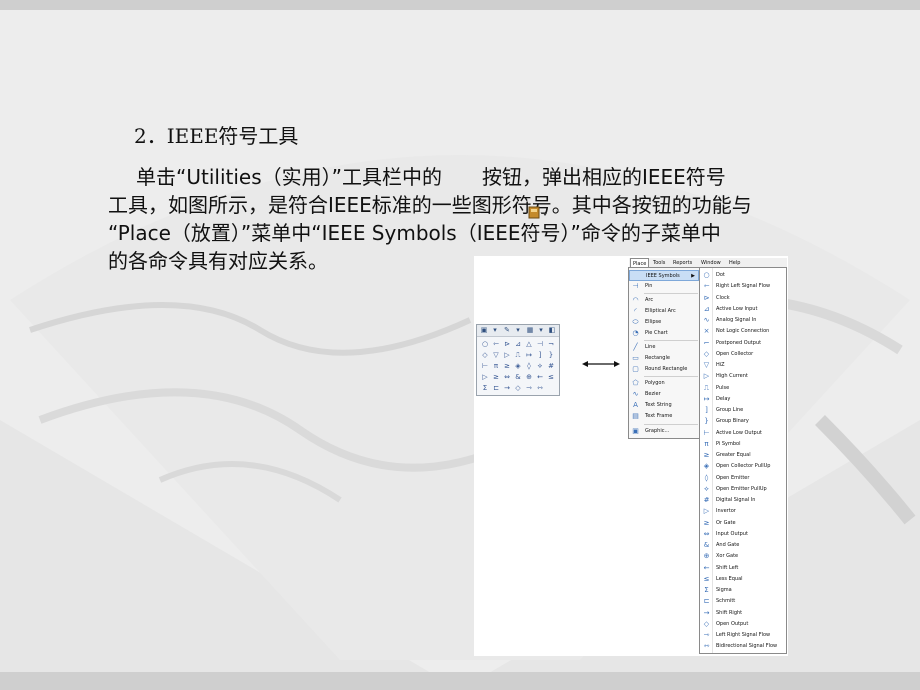 This screenshot has width=920, height=690. I want to click on palette-symbol-button: ⇽, so click(496, 344).